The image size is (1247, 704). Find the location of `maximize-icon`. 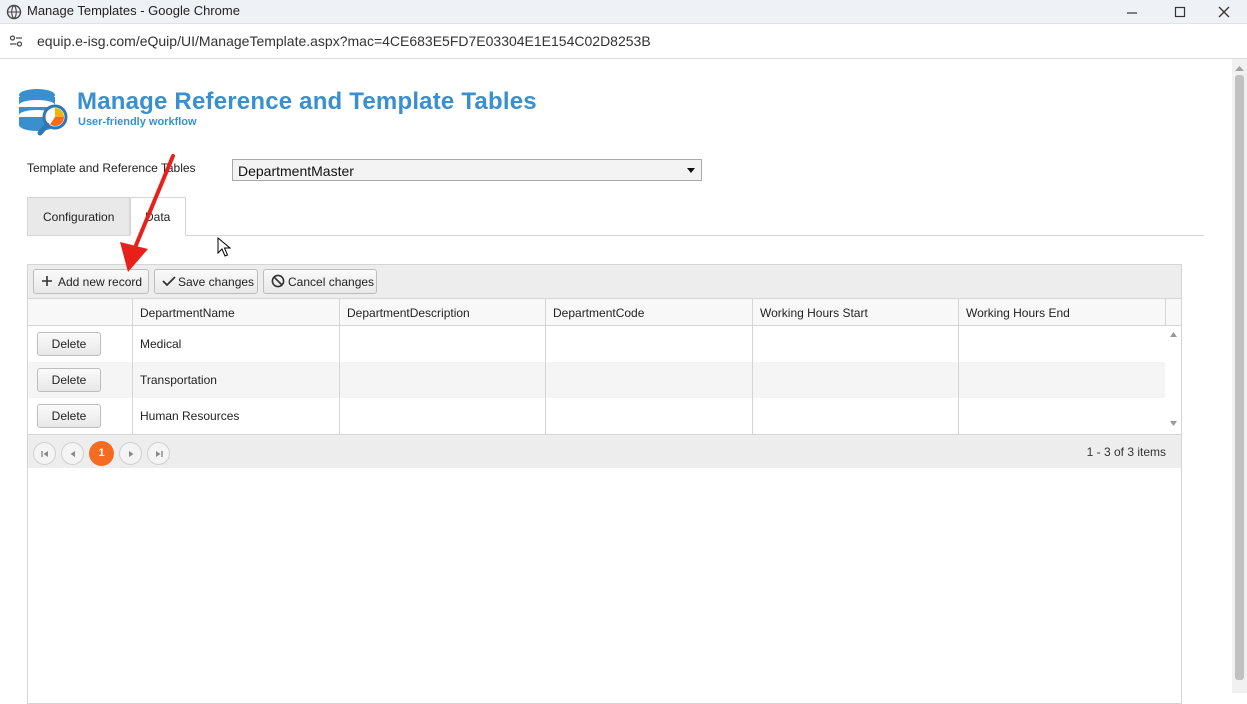

maximize-icon is located at coordinates (1180, 12).